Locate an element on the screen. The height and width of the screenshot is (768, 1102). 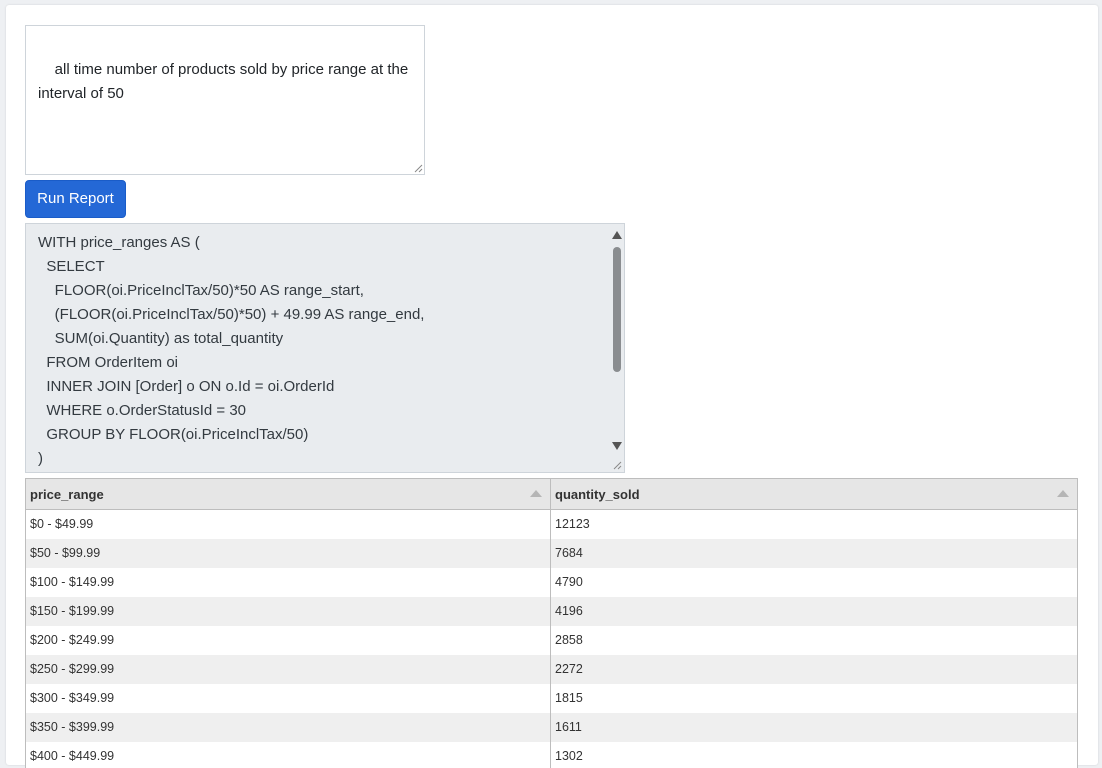
scroll-down-arrow-icon is located at coordinates (617, 446).